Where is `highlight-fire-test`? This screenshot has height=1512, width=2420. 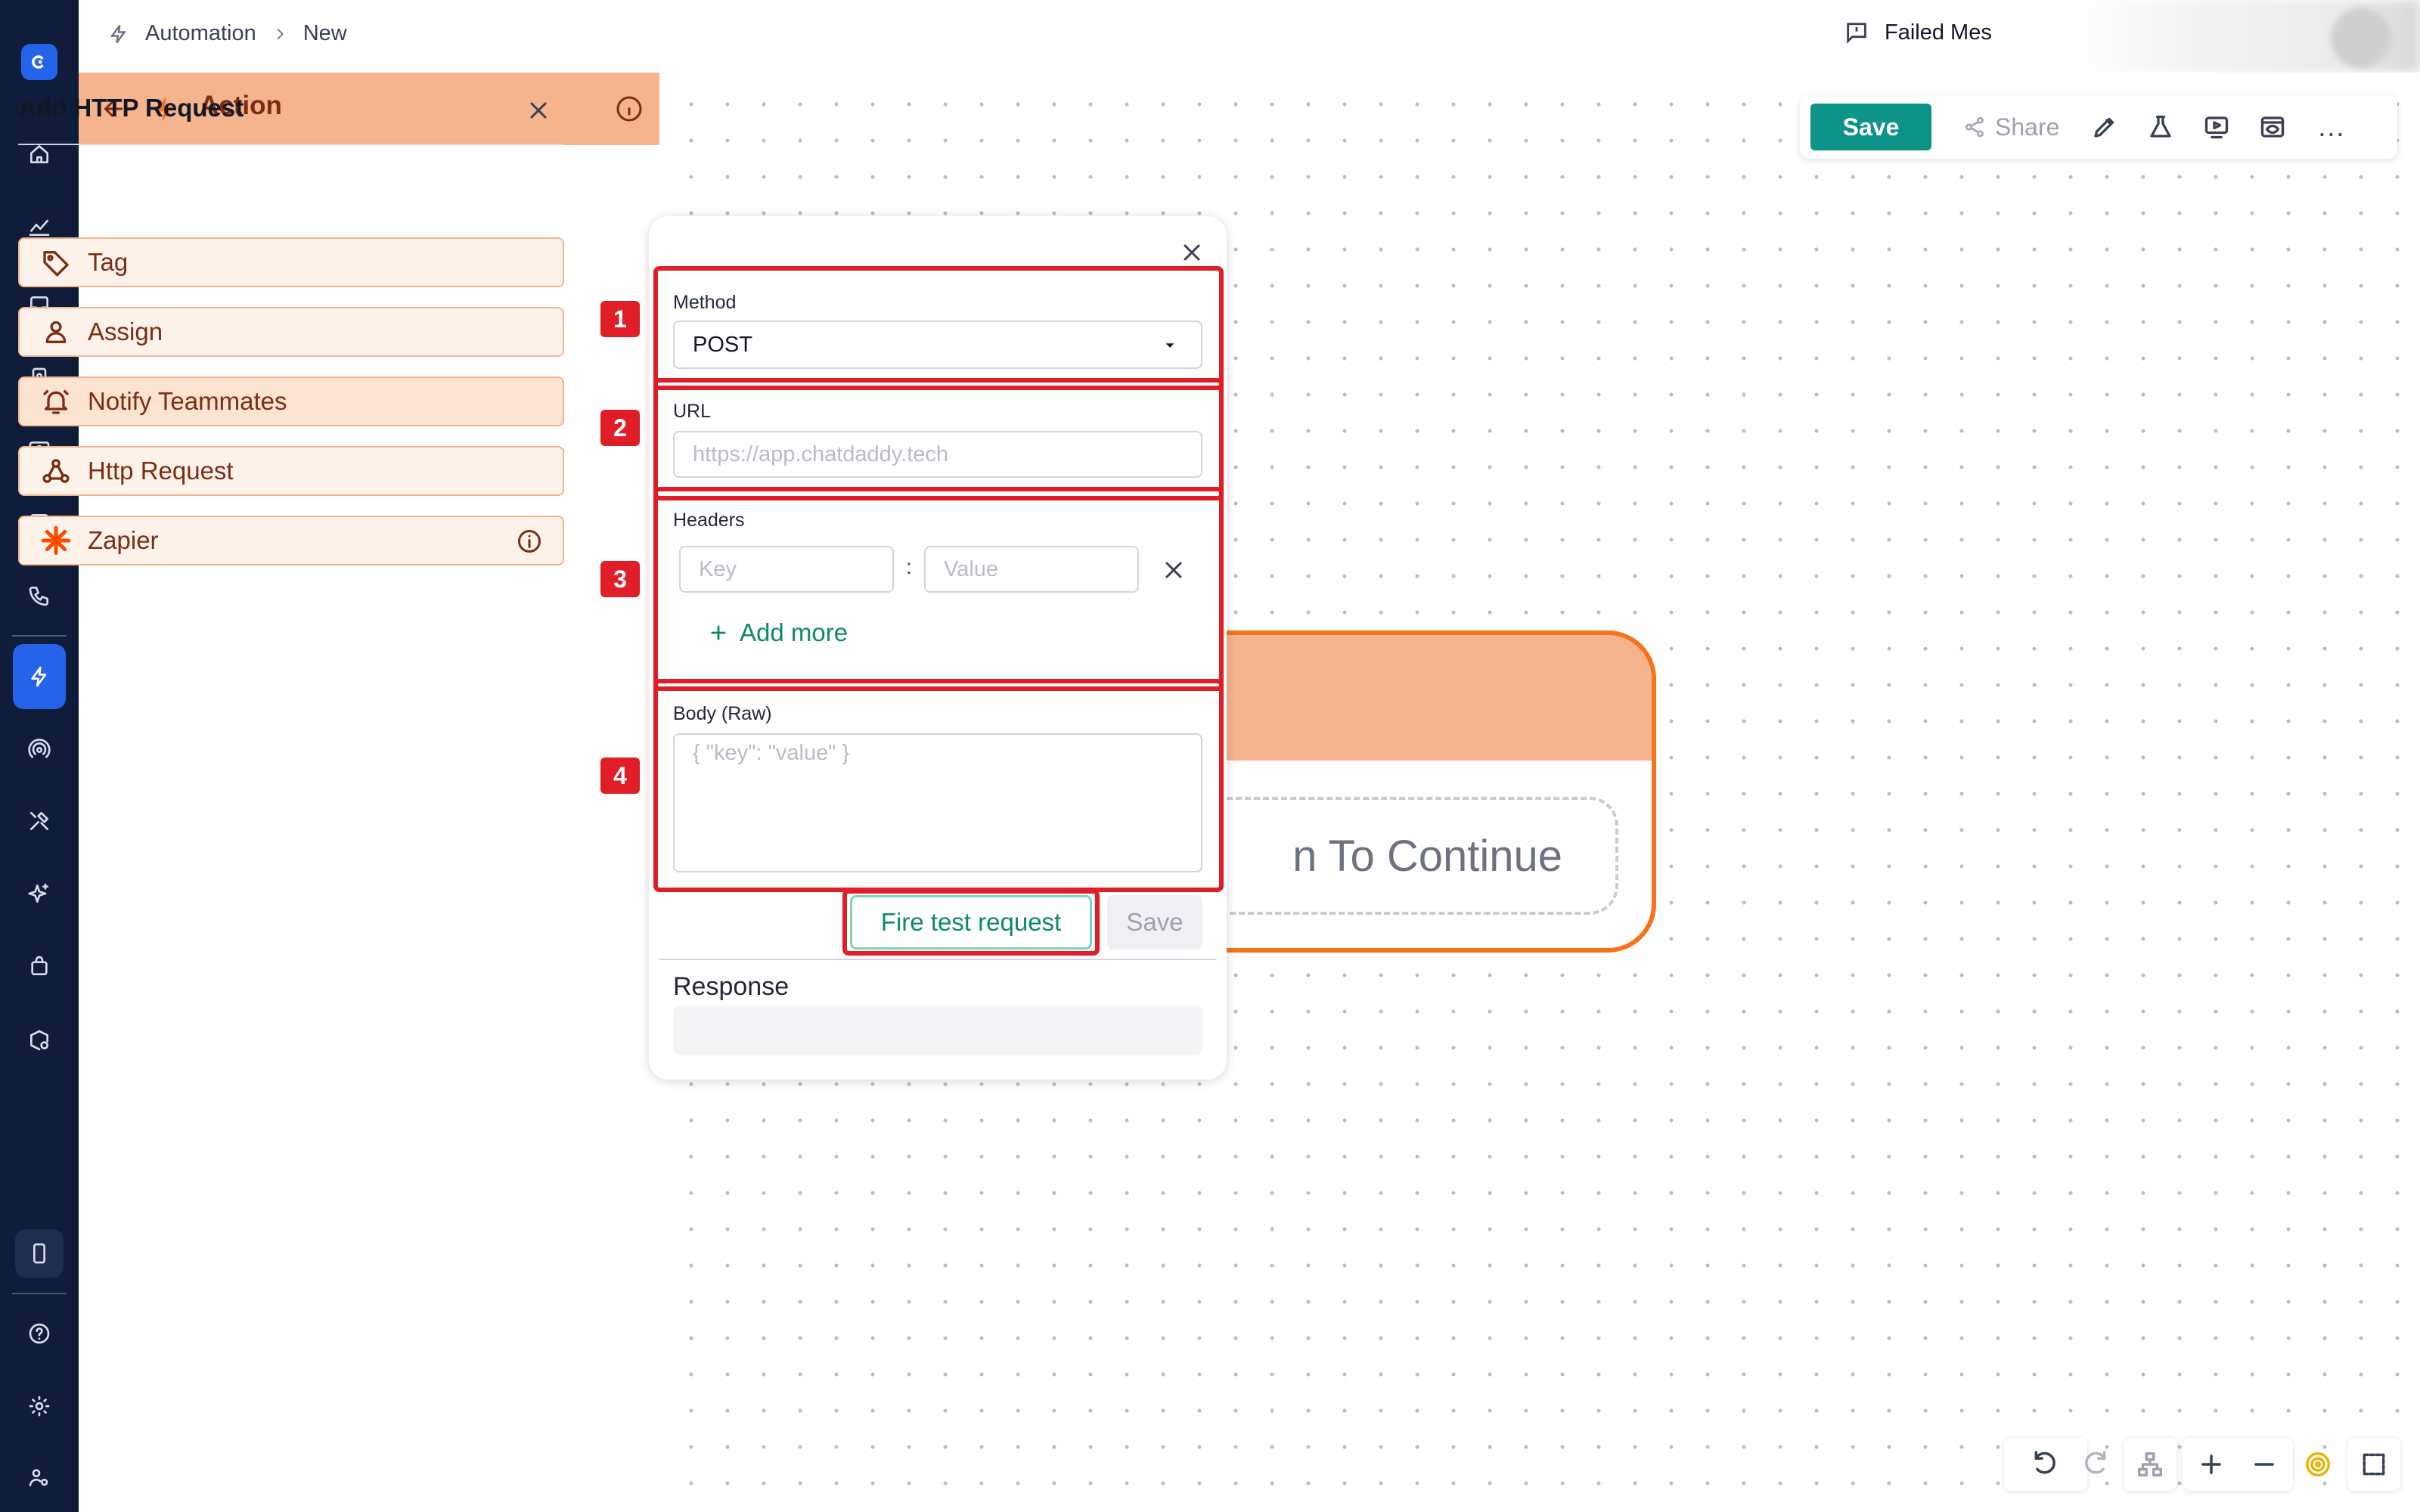 highlight-fire-test is located at coordinates (971, 922).